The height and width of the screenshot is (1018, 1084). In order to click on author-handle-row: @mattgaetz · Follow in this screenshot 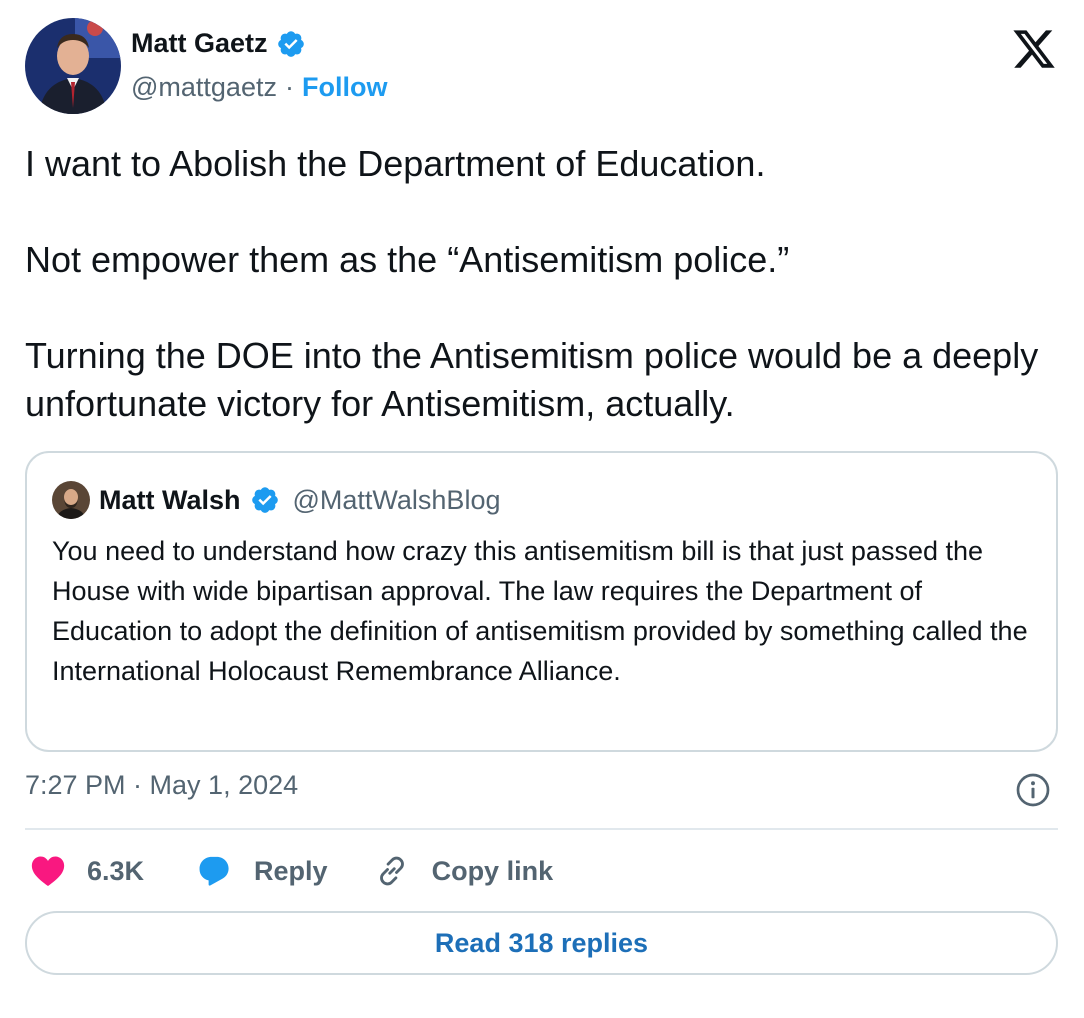, I will do `click(259, 87)`.